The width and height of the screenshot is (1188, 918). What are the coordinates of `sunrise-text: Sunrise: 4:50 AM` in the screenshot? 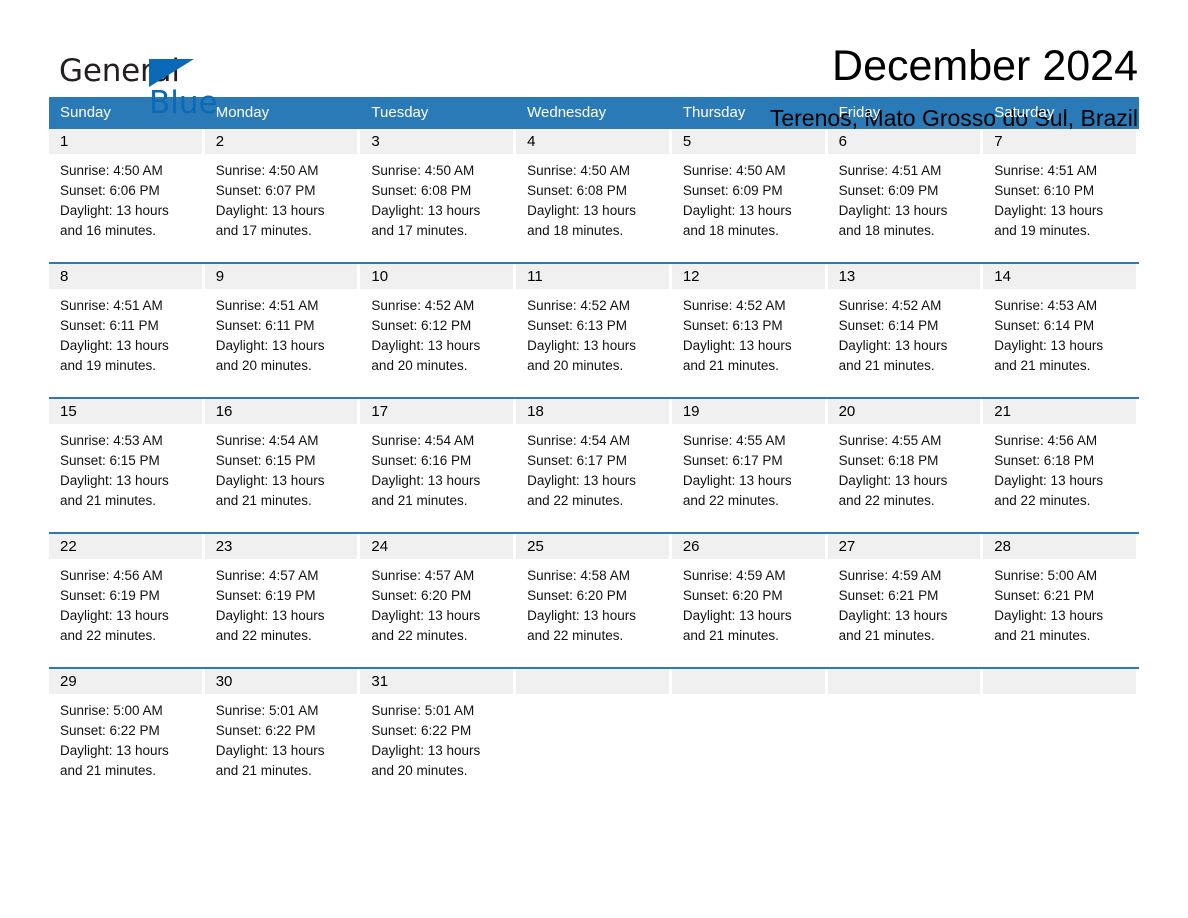 It's located at (578, 170).